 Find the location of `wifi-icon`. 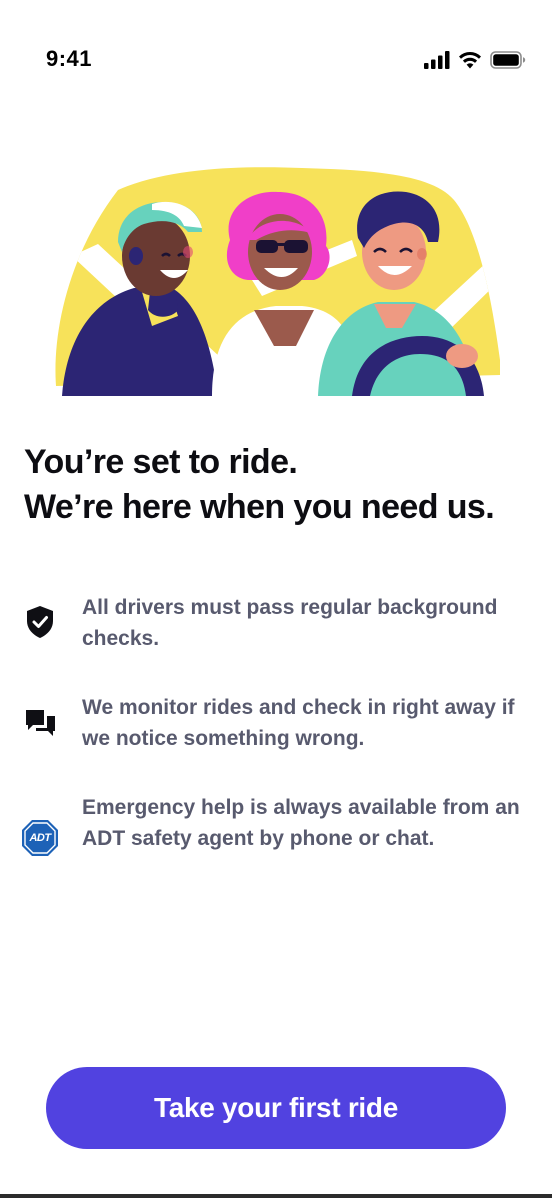

wifi-icon is located at coordinates (470, 60).